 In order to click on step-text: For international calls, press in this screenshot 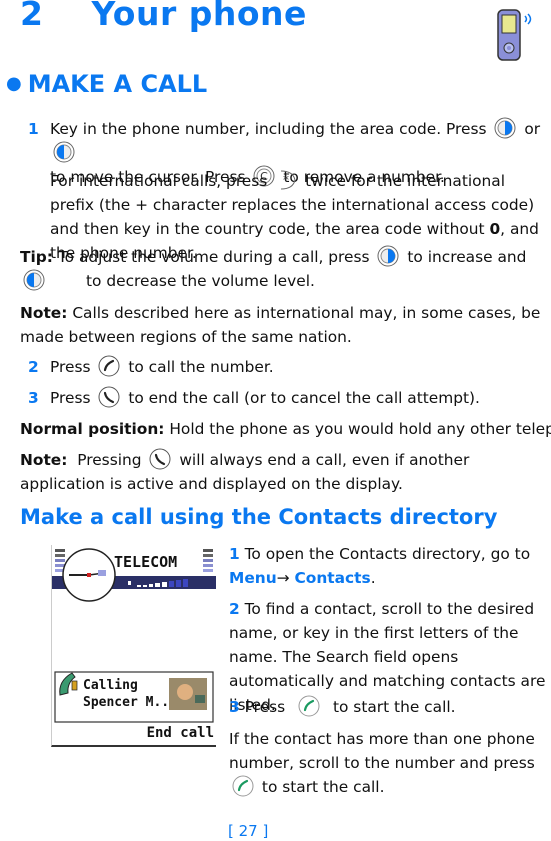, I will do `click(159, 181)`.